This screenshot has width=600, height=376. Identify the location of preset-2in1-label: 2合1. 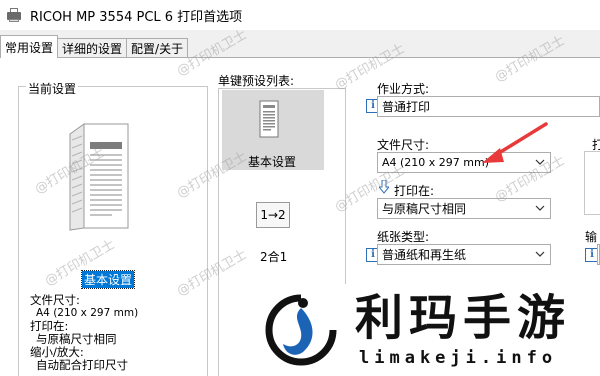
(273, 256).